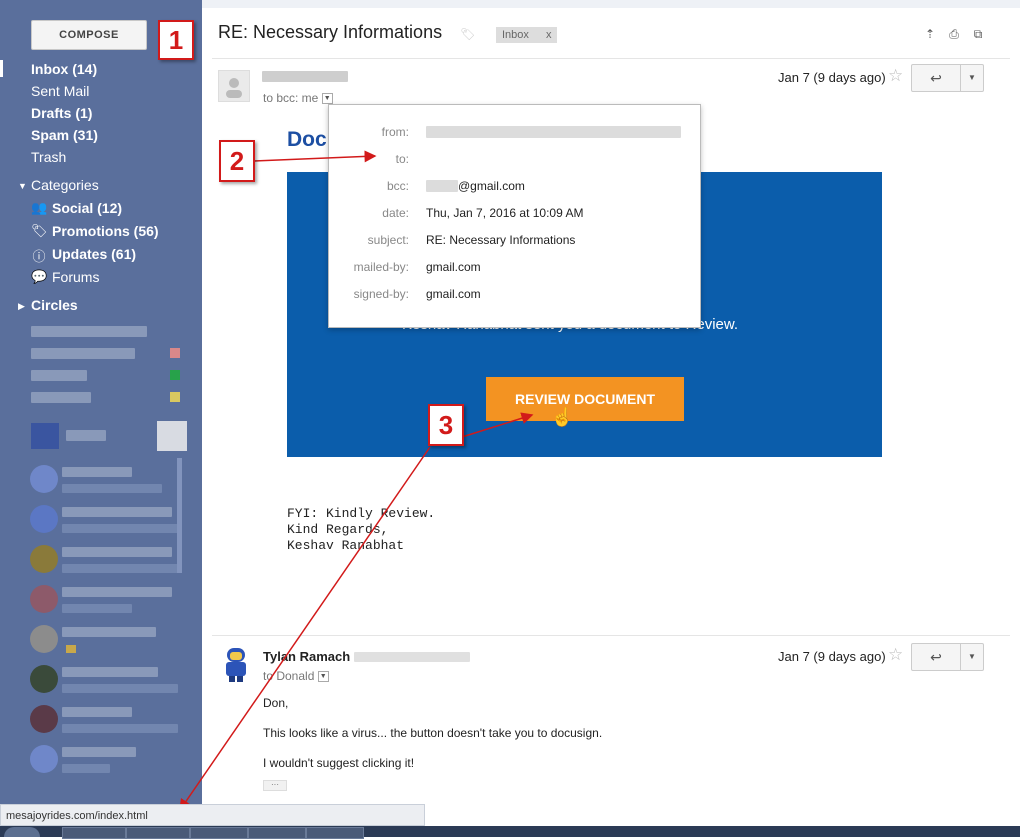 Image resolution: width=1020 pixels, height=839 pixels. What do you see at coordinates (212, 815) in the screenshot?
I see `browser-status-bar: mesajoyrides.com/index.html` at bounding box center [212, 815].